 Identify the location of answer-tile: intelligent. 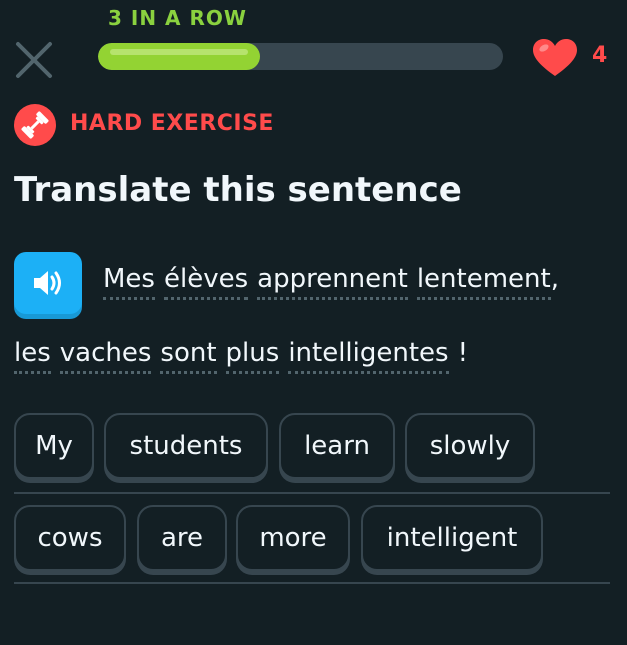
(452, 538).